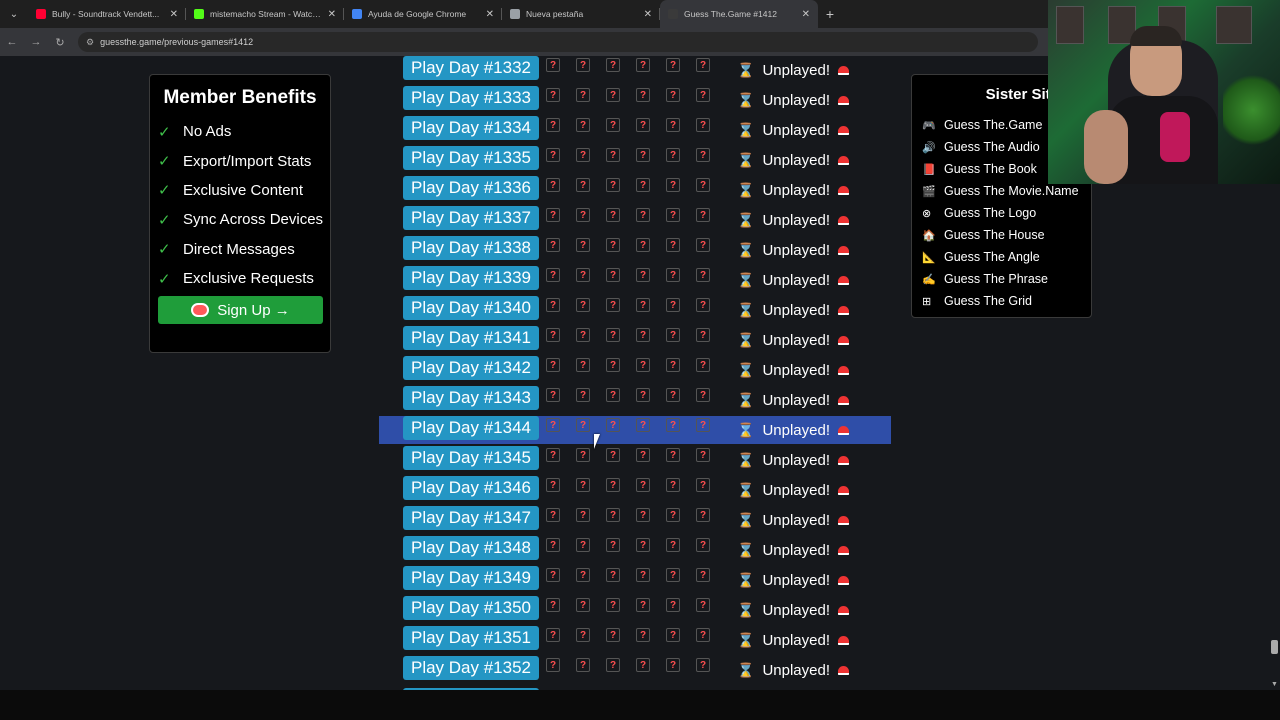 The width and height of the screenshot is (1280, 720). I want to click on play-day-button: Play Day #1352, so click(471, 668).